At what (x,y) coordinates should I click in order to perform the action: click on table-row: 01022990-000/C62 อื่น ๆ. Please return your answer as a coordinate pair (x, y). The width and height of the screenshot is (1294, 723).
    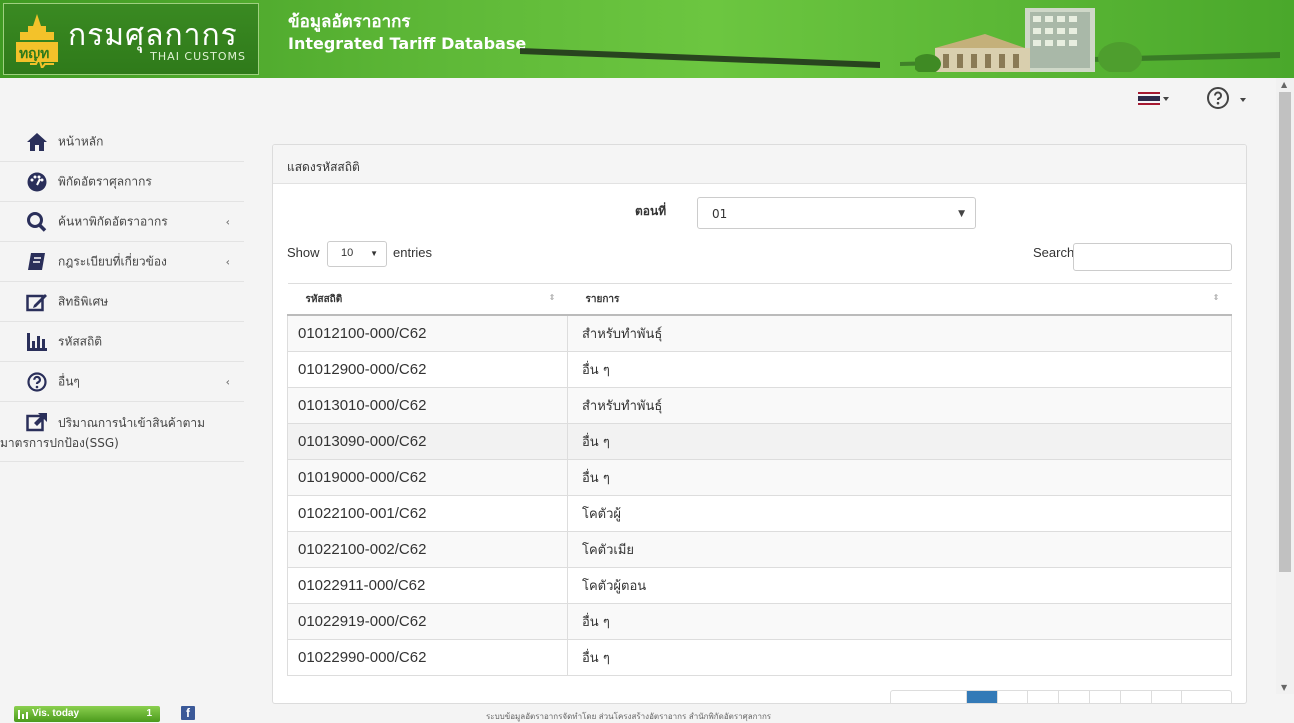
    Looking at the image, I should click on (759, 657).